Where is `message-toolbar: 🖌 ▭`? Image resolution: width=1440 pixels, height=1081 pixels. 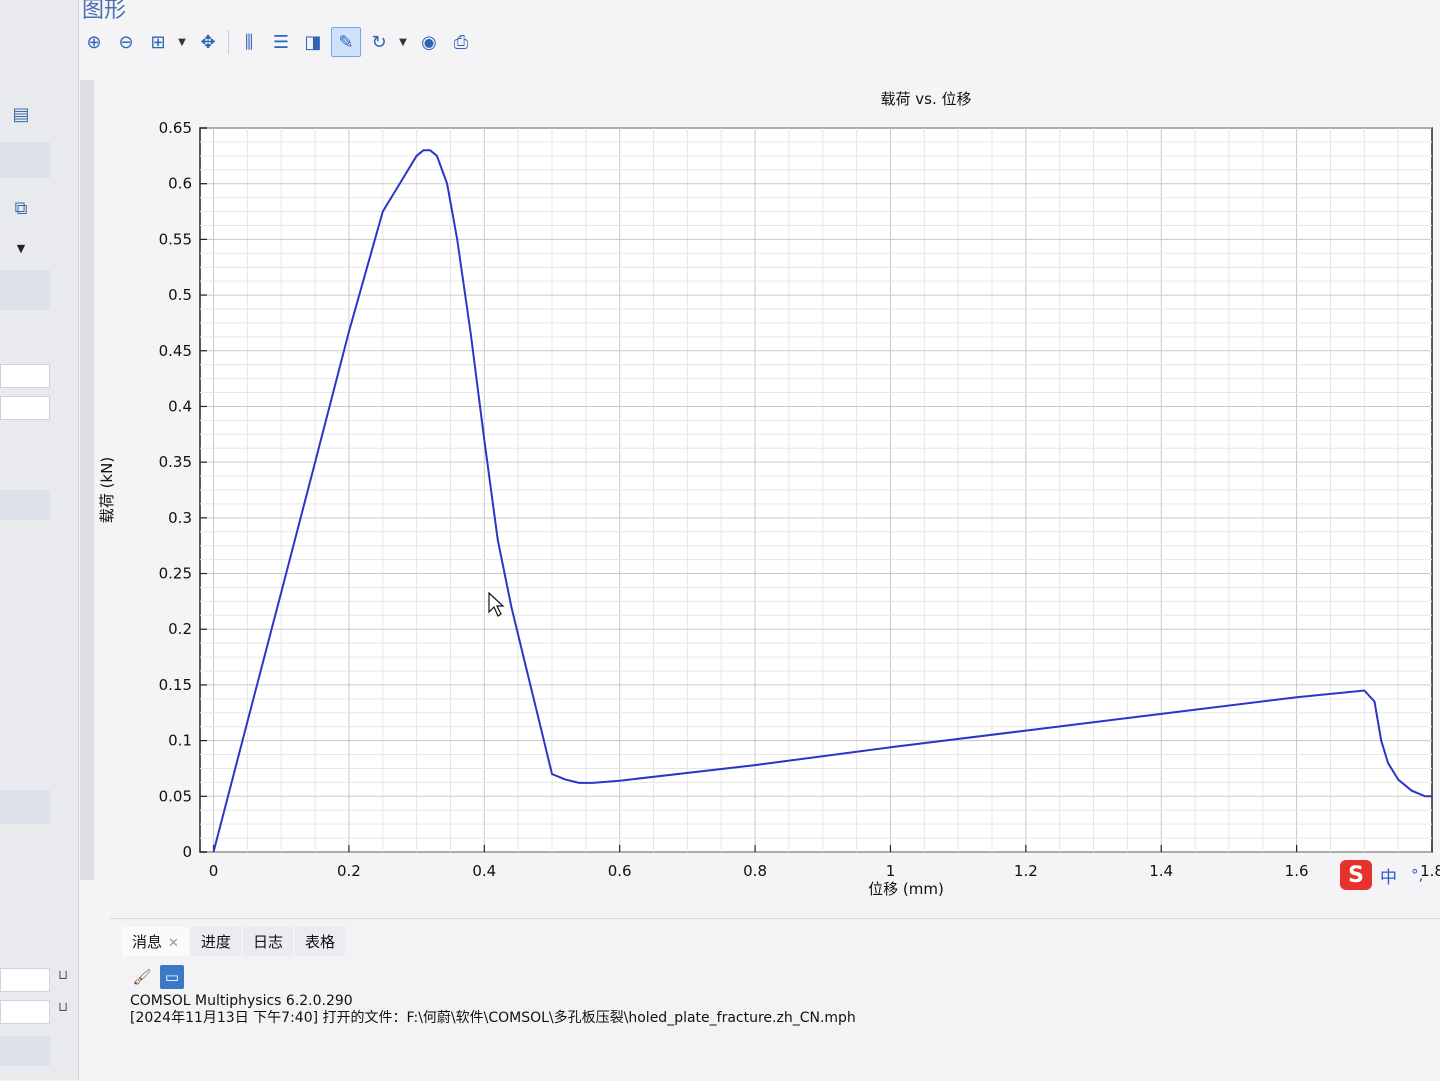
message-toolbar: 🖌 ▭ is located at coordinates (160, 977).